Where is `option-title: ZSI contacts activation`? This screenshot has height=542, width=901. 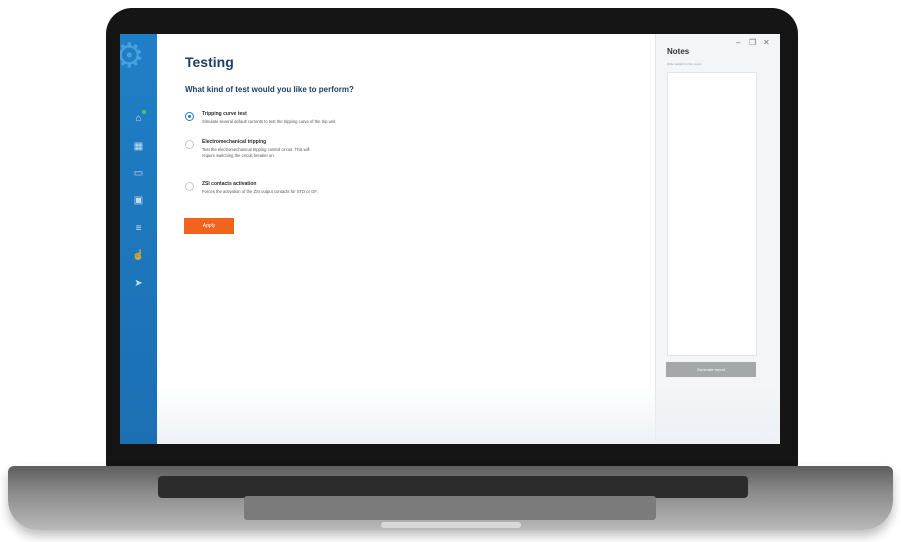 option-title: ZSI contacts activation is located at coordinates (229, 184).